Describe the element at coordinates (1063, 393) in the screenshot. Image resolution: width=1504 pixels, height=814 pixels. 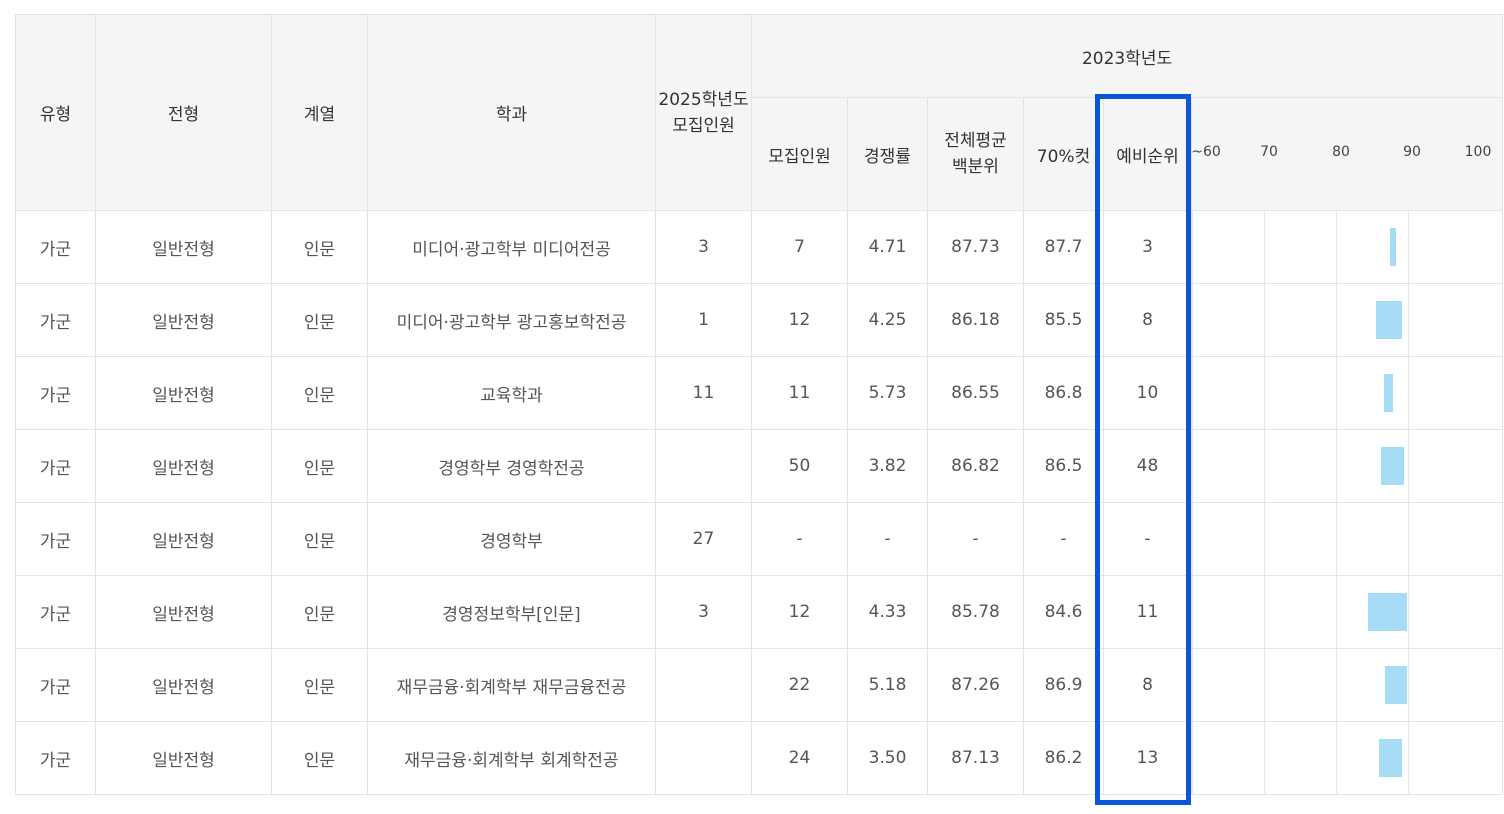
I see `cut-70-cell: 86.8` at that location.